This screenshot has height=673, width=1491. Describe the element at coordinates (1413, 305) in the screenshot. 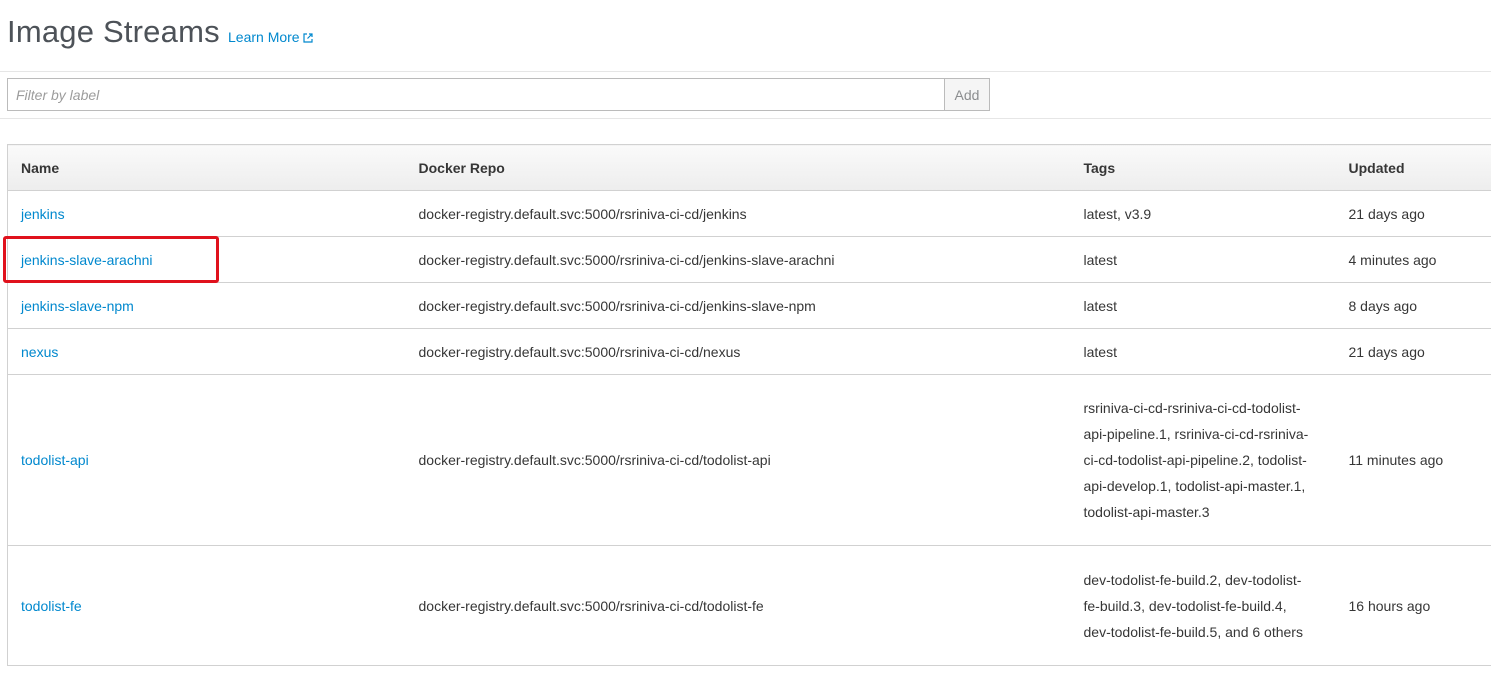

I see `updated-cell: 8 days ago` at that location.